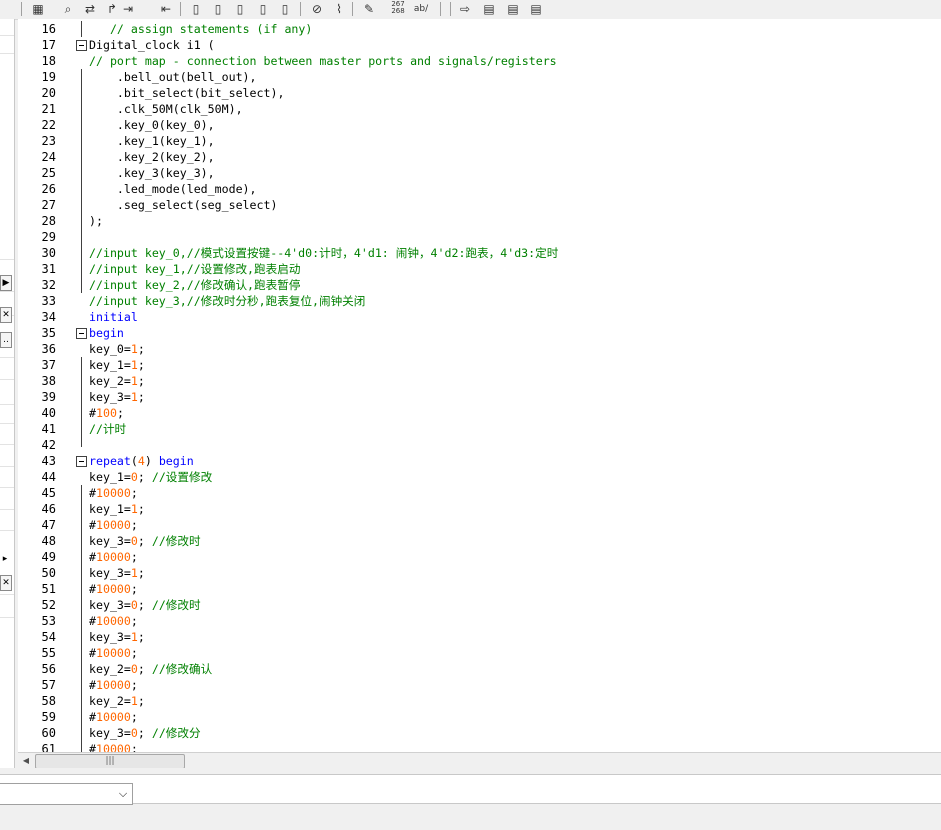  I want to click on code-line: begin, so click(106, 333).